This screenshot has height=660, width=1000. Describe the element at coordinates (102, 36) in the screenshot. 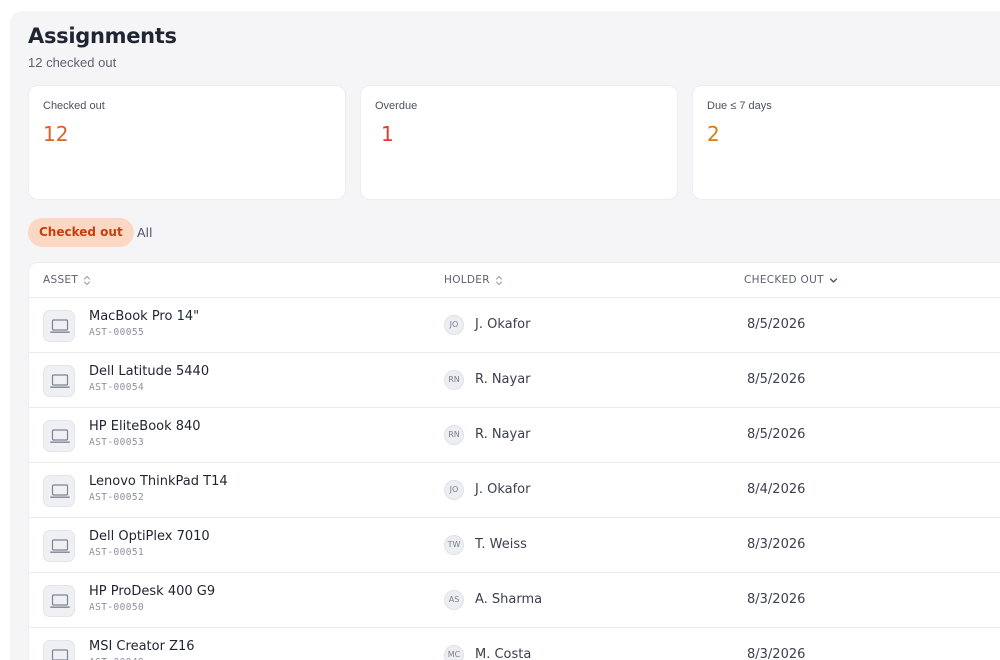

I see `page-title: Assignments` at that location.